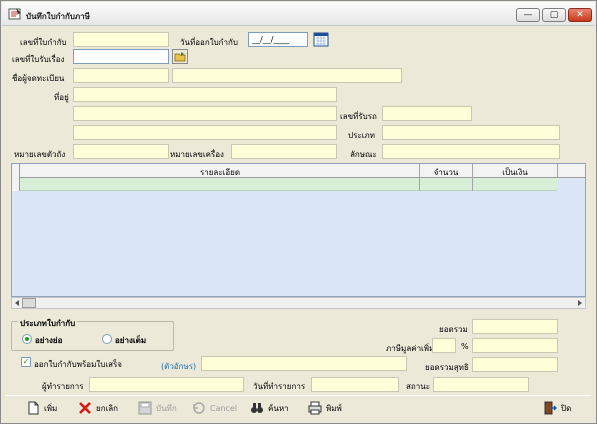 The width and height of the screenshot is (597, 424). What do you see at coordinates (205, 132) in the screenshot?
I see `address-line3-field` at bounding box center [205, 132].